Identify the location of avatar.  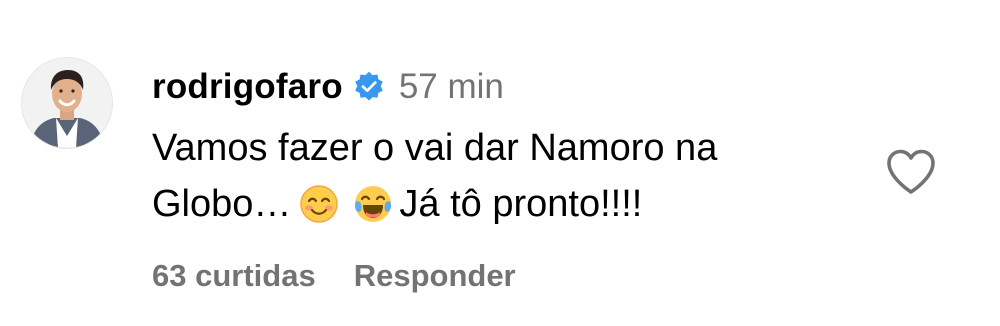
(67, 103).